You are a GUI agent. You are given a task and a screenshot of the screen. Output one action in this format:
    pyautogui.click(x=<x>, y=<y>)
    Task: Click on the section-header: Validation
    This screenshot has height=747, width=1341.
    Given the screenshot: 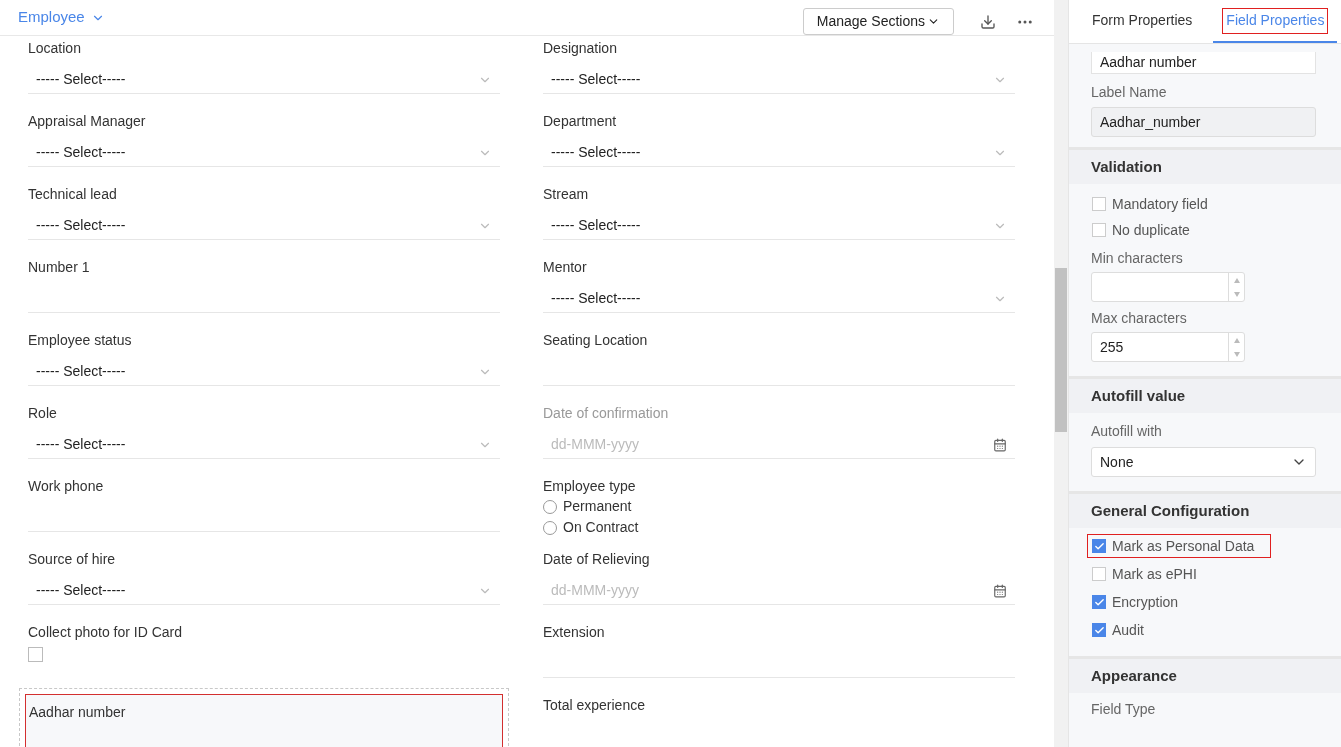 What is the action you would take?
    pyautogui.click(x=1205, y=167)
    